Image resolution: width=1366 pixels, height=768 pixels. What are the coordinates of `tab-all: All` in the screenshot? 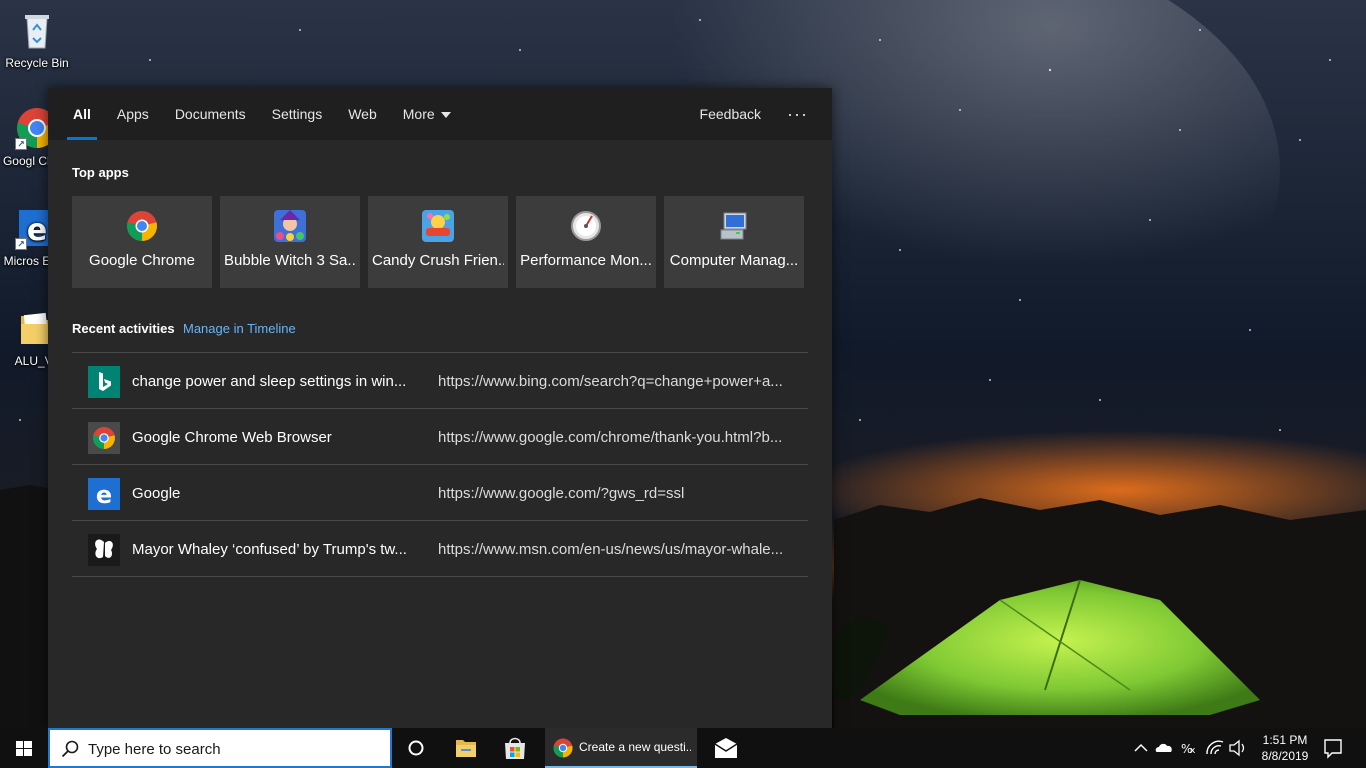 It's located at (82, 114).